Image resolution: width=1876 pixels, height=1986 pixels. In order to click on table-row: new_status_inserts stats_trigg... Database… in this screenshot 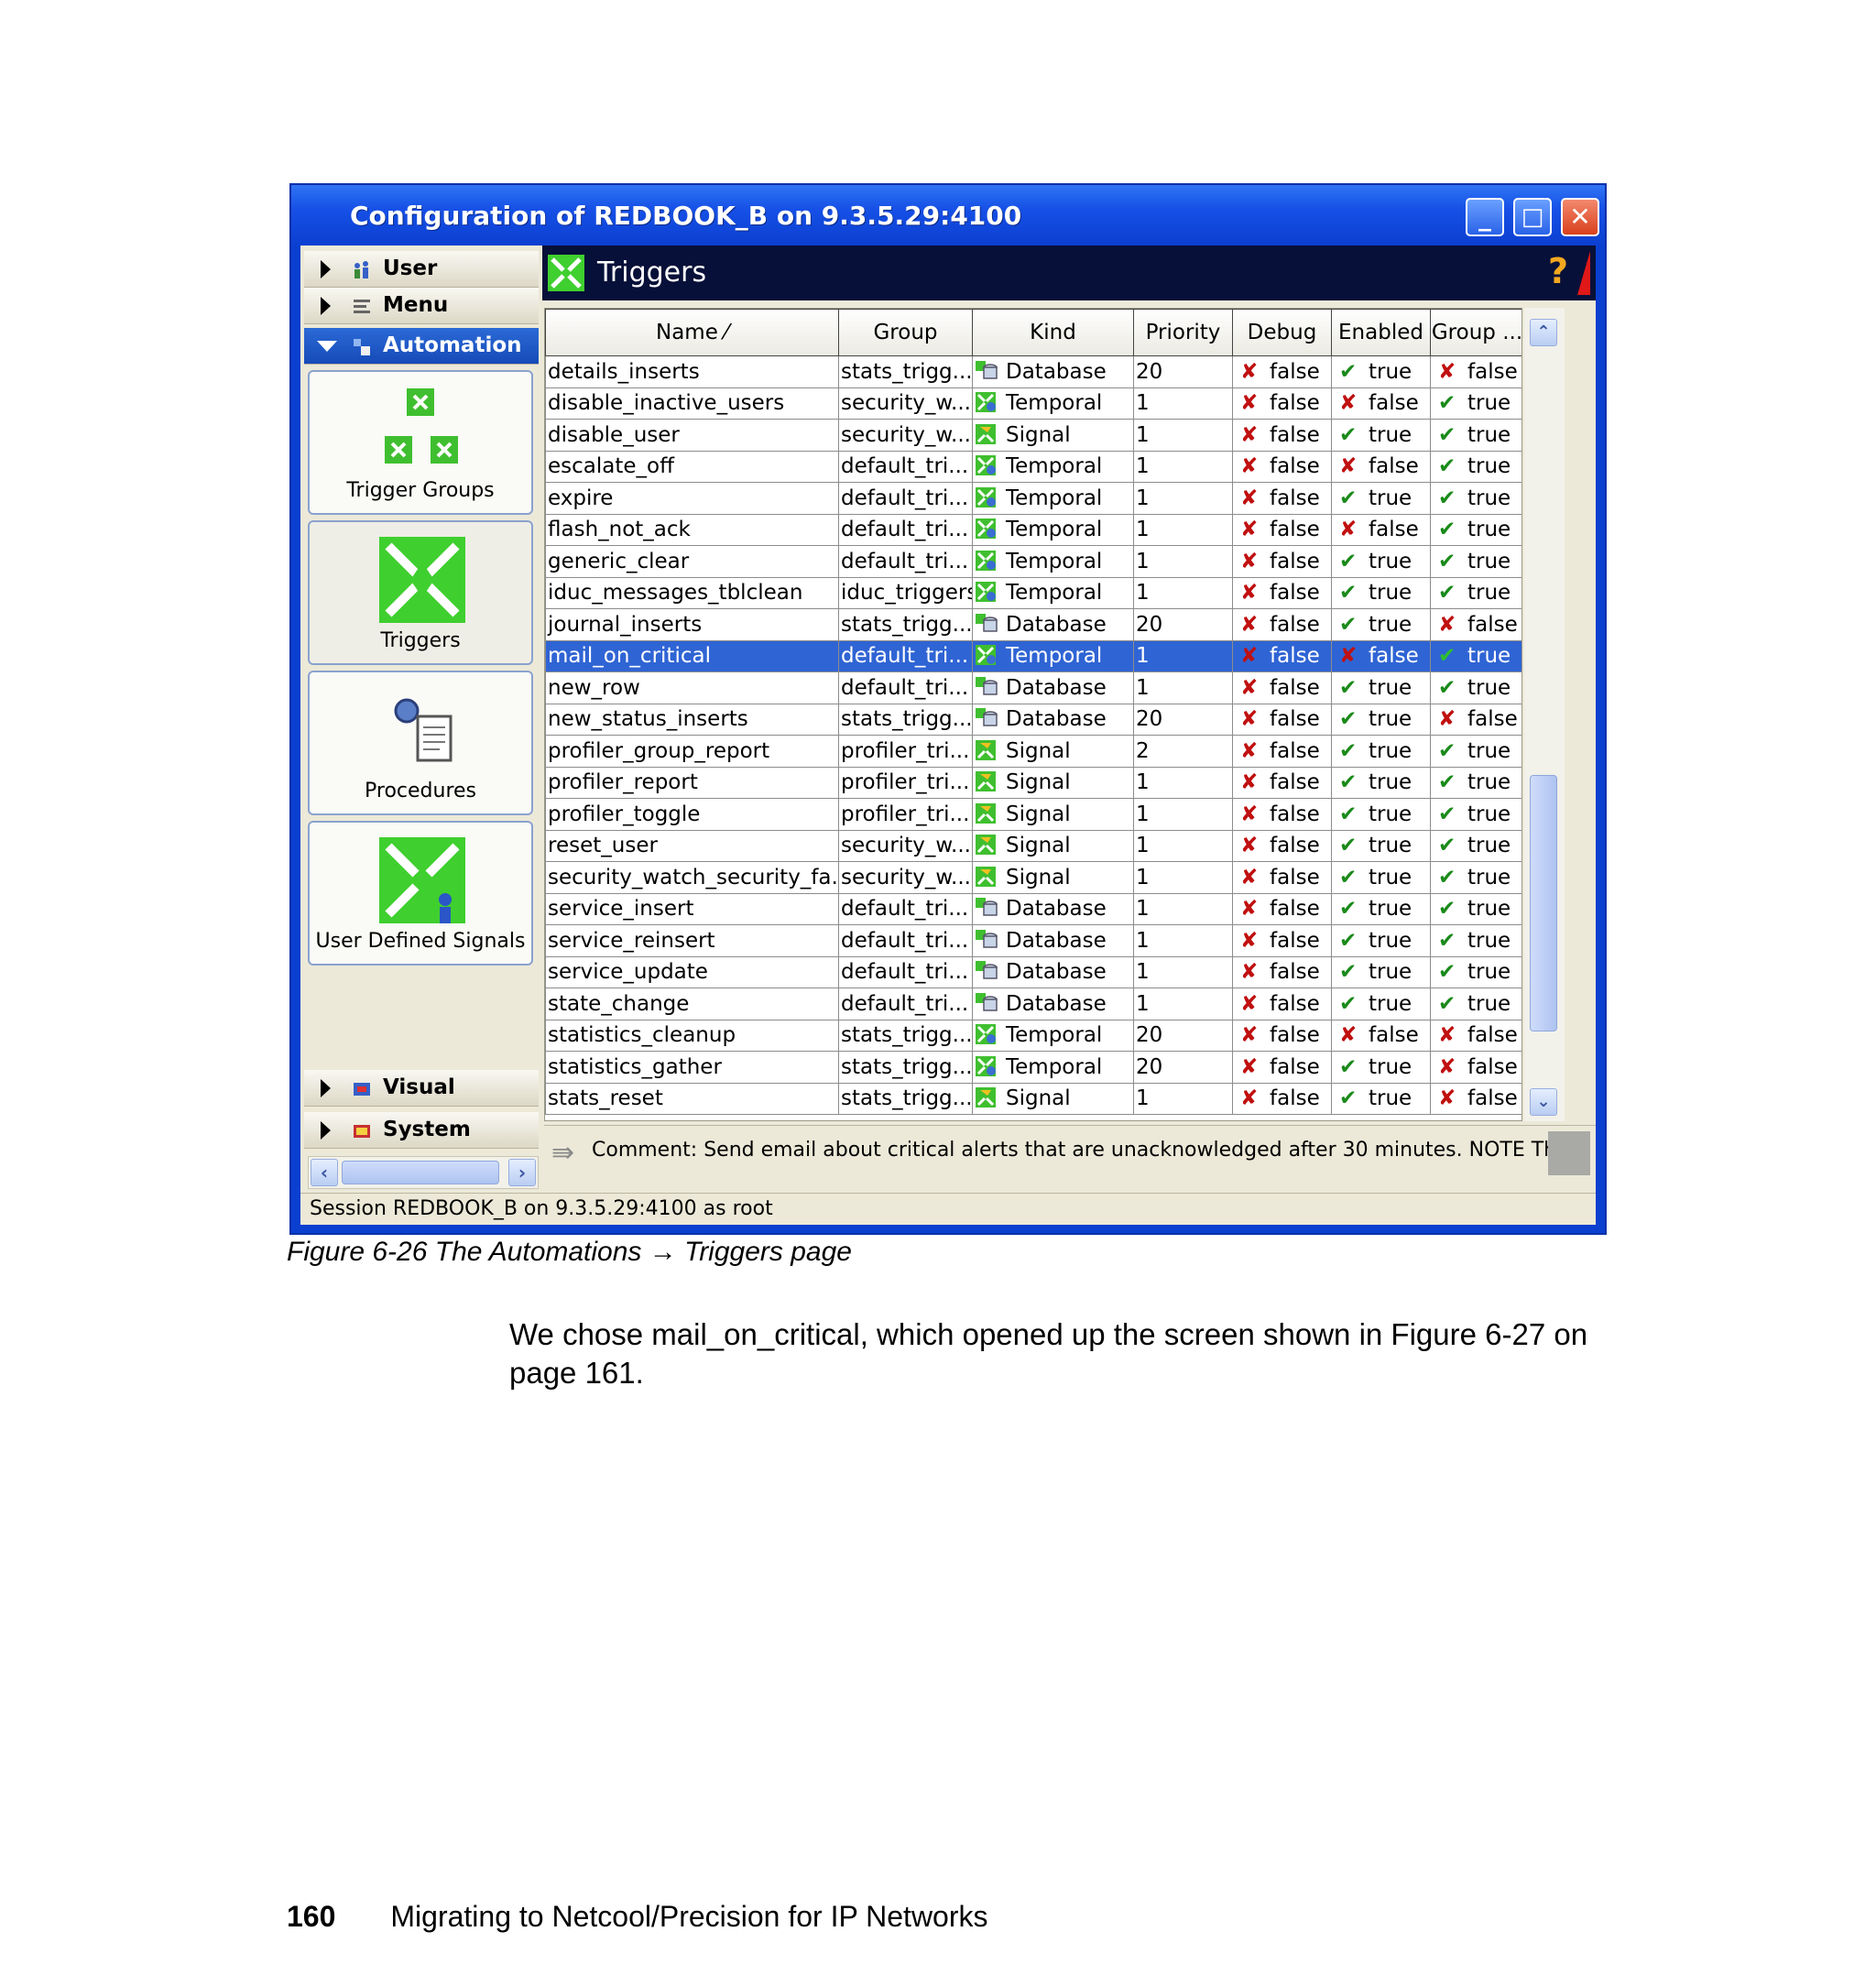, I will do `click(1033, 719)`.